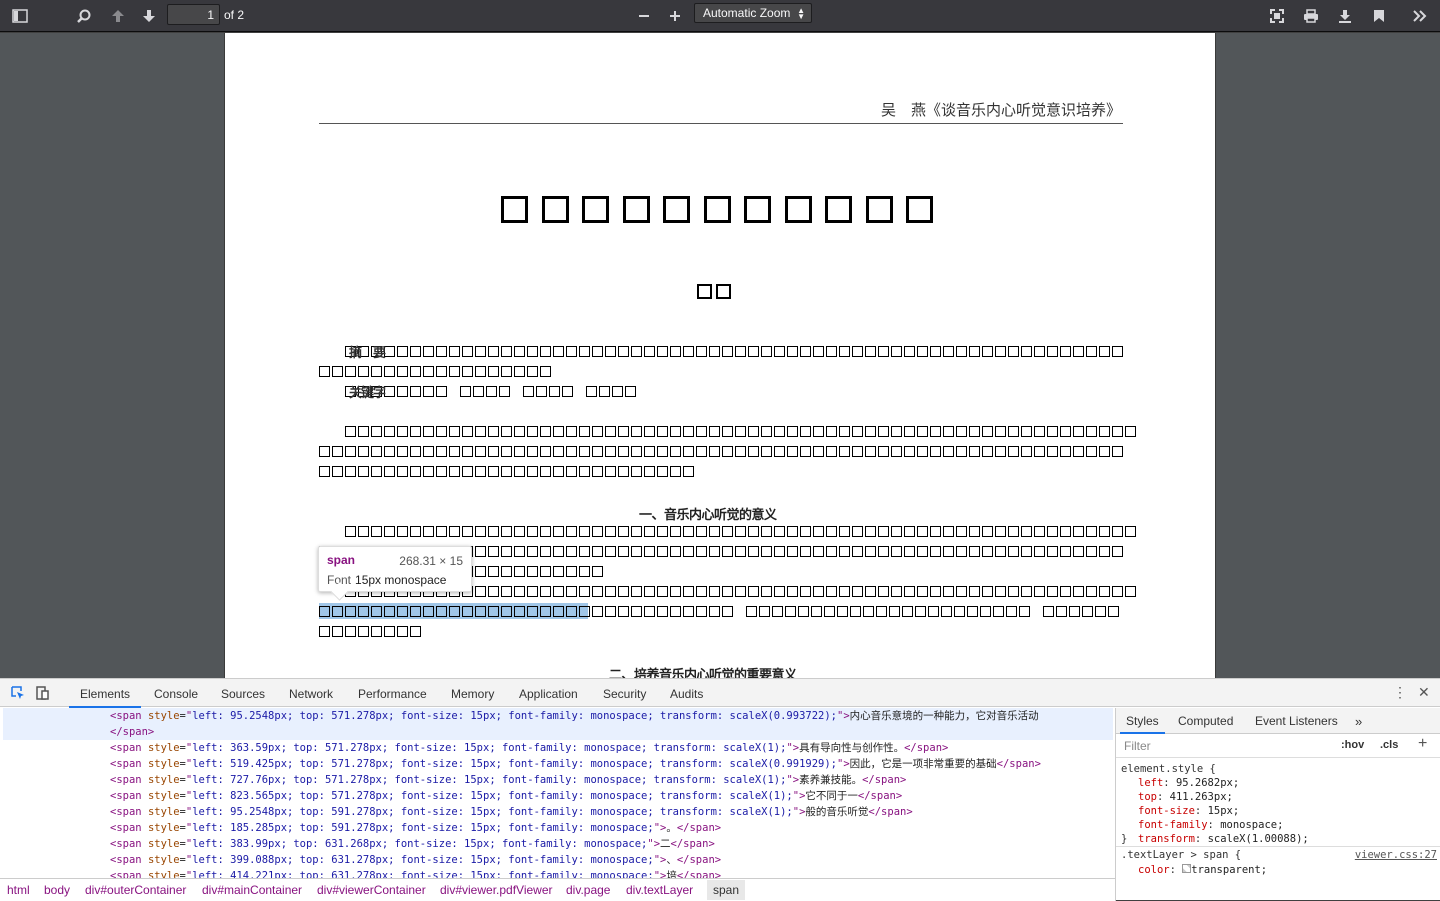 This screenshot has height=901, width=1440. Describe the element at coordinates (1345, 16) in the screenshot. I see `download-icon` at that location.